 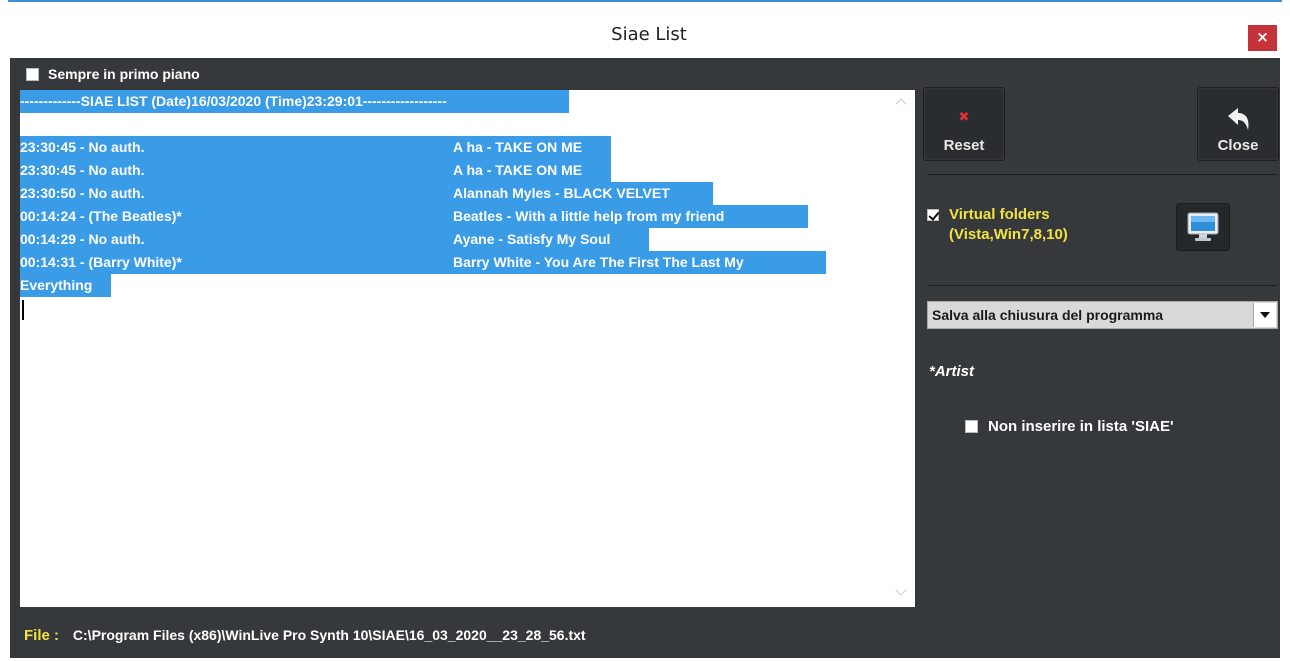 I want to click on always-on-top-checkbox, so click(x=32, y=74).